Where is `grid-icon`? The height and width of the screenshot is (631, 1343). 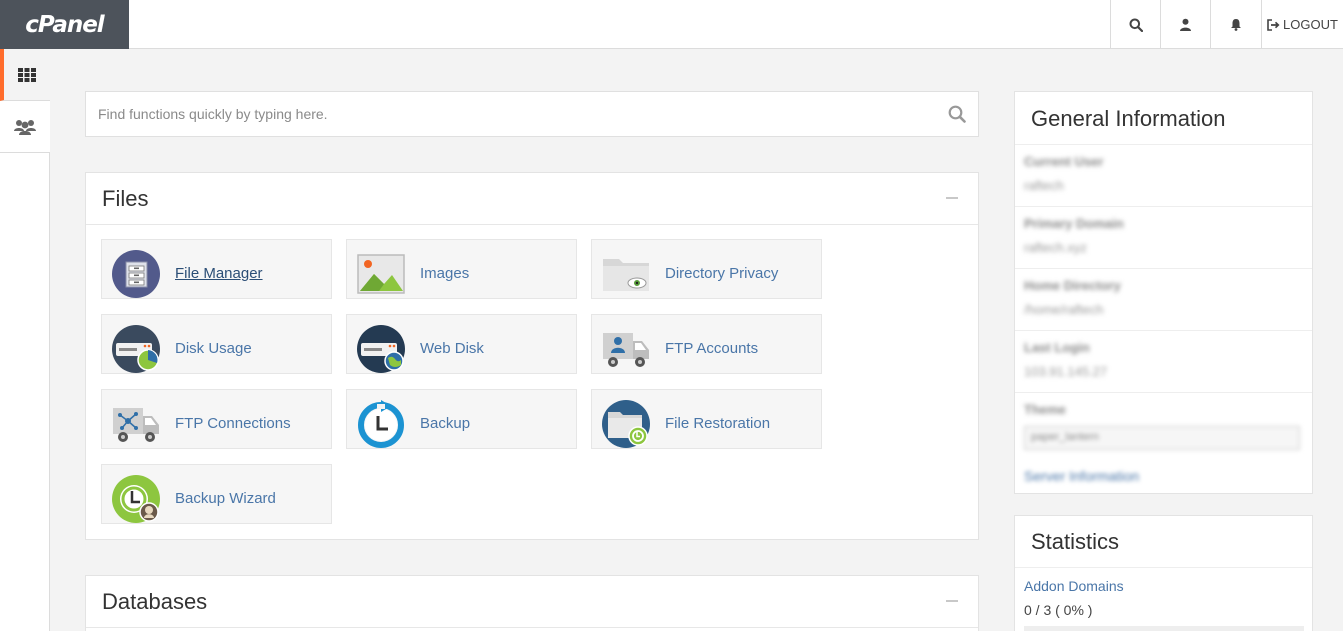
grid-icon is located at coordinates (27, 74).